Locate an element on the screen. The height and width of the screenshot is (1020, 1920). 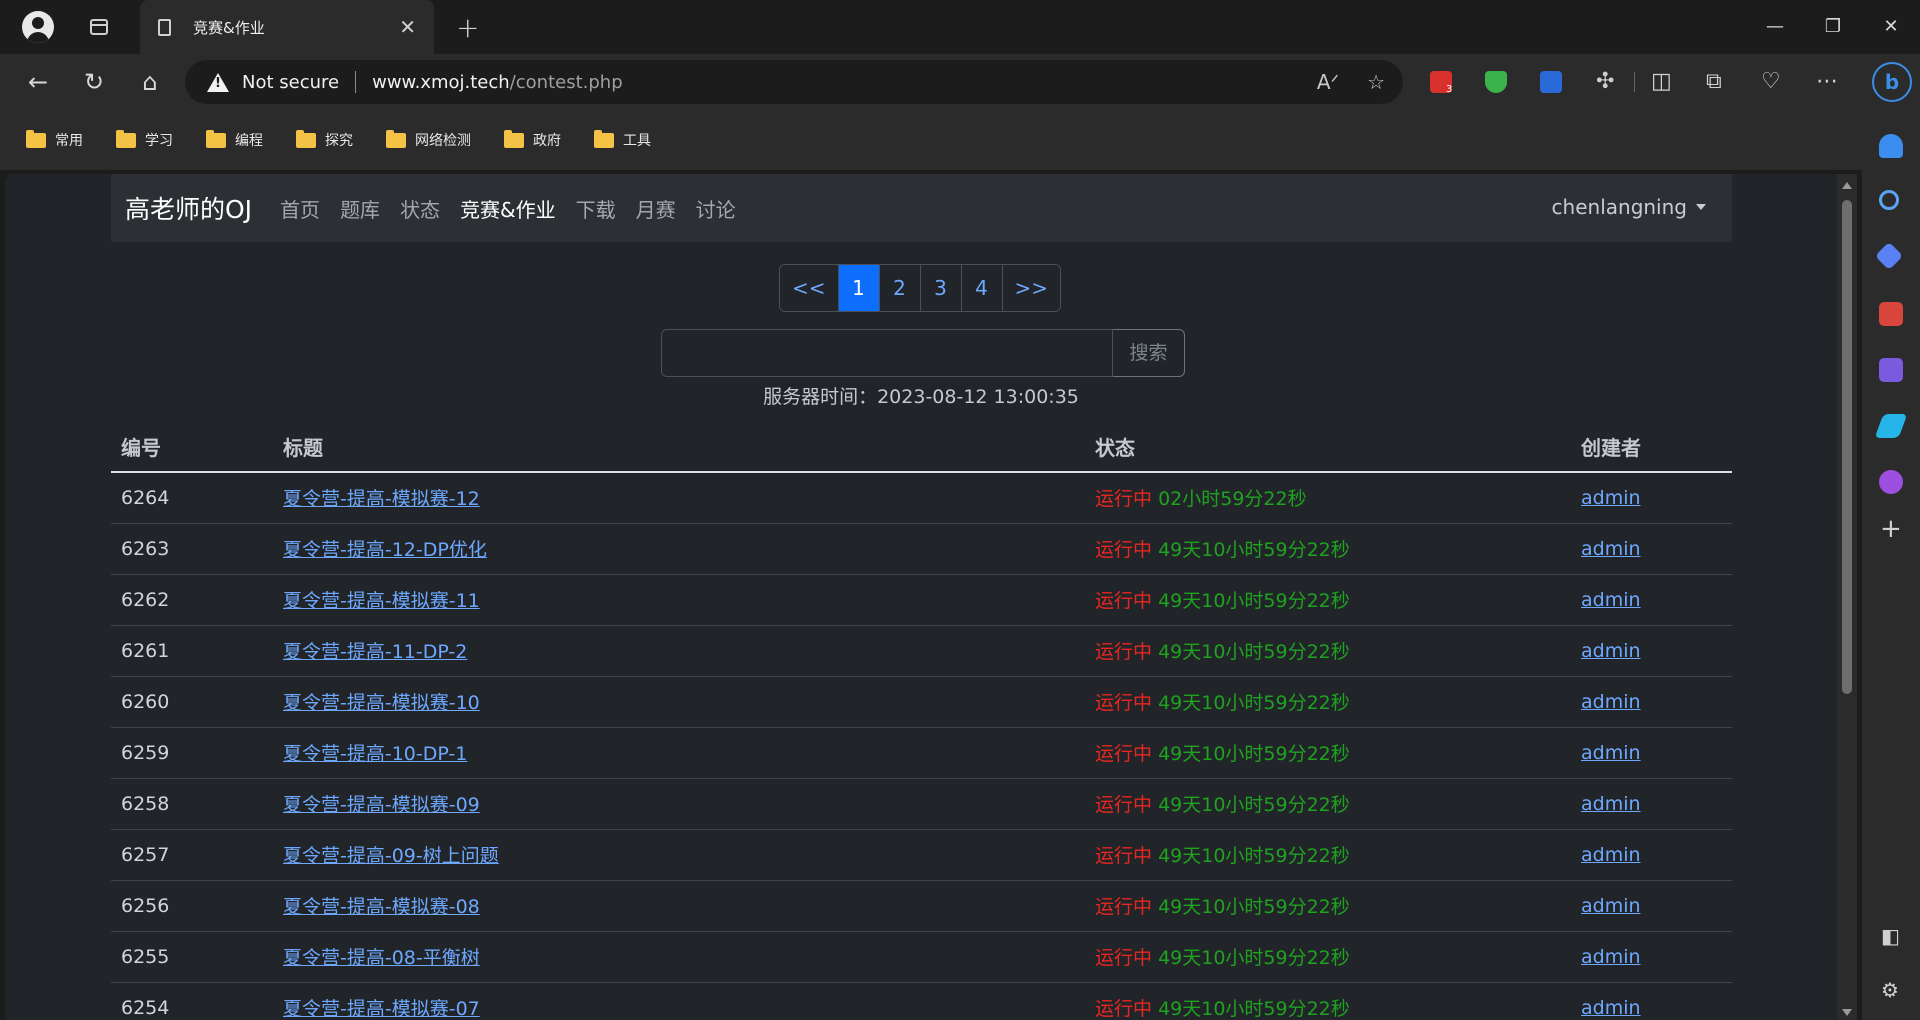
url-host: www.xmoj.tech is located at coordinates (441, 82).